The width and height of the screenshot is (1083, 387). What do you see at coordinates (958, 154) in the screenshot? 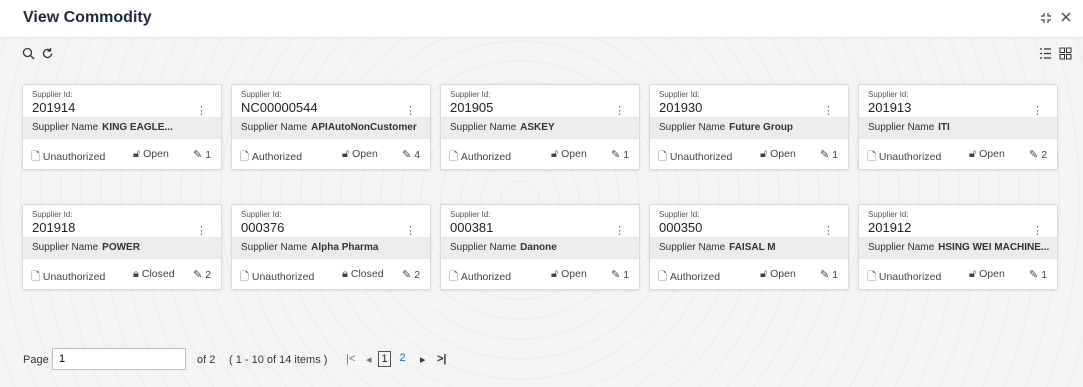
I see `status-row: 🗋 Unauthorized 🔓︎ Open ✎ 2` at bounding box center [958, 154].